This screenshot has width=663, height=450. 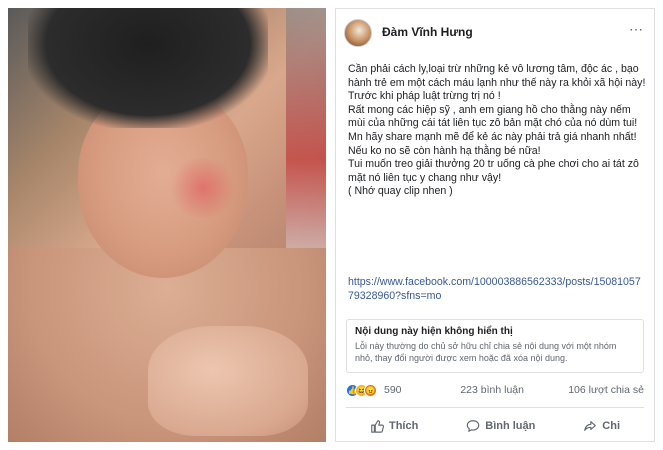 I want to click on share-count: 106 lượt chia sẻ, so click(x=606, y=390).